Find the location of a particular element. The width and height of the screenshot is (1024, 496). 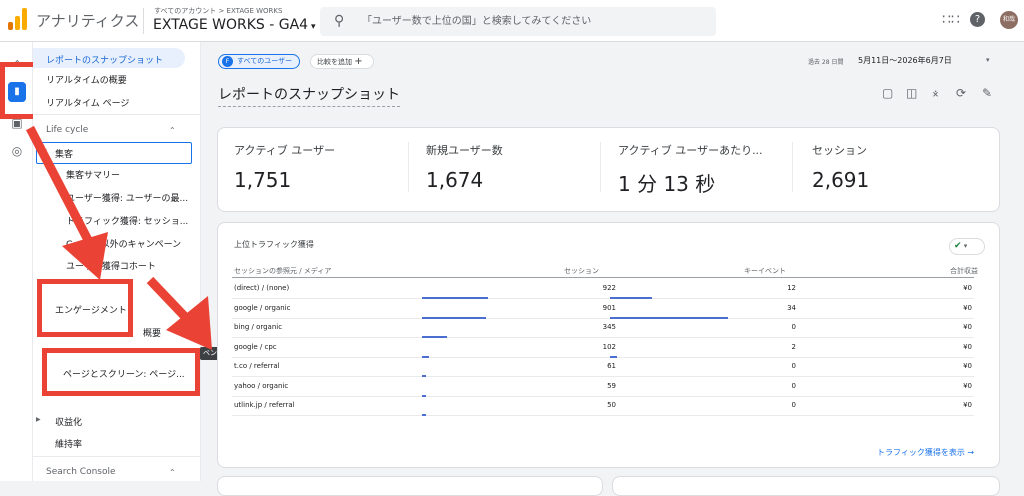

sidebar-item-acq-overview: 集客サマリー is located at coordinates (93, 174).